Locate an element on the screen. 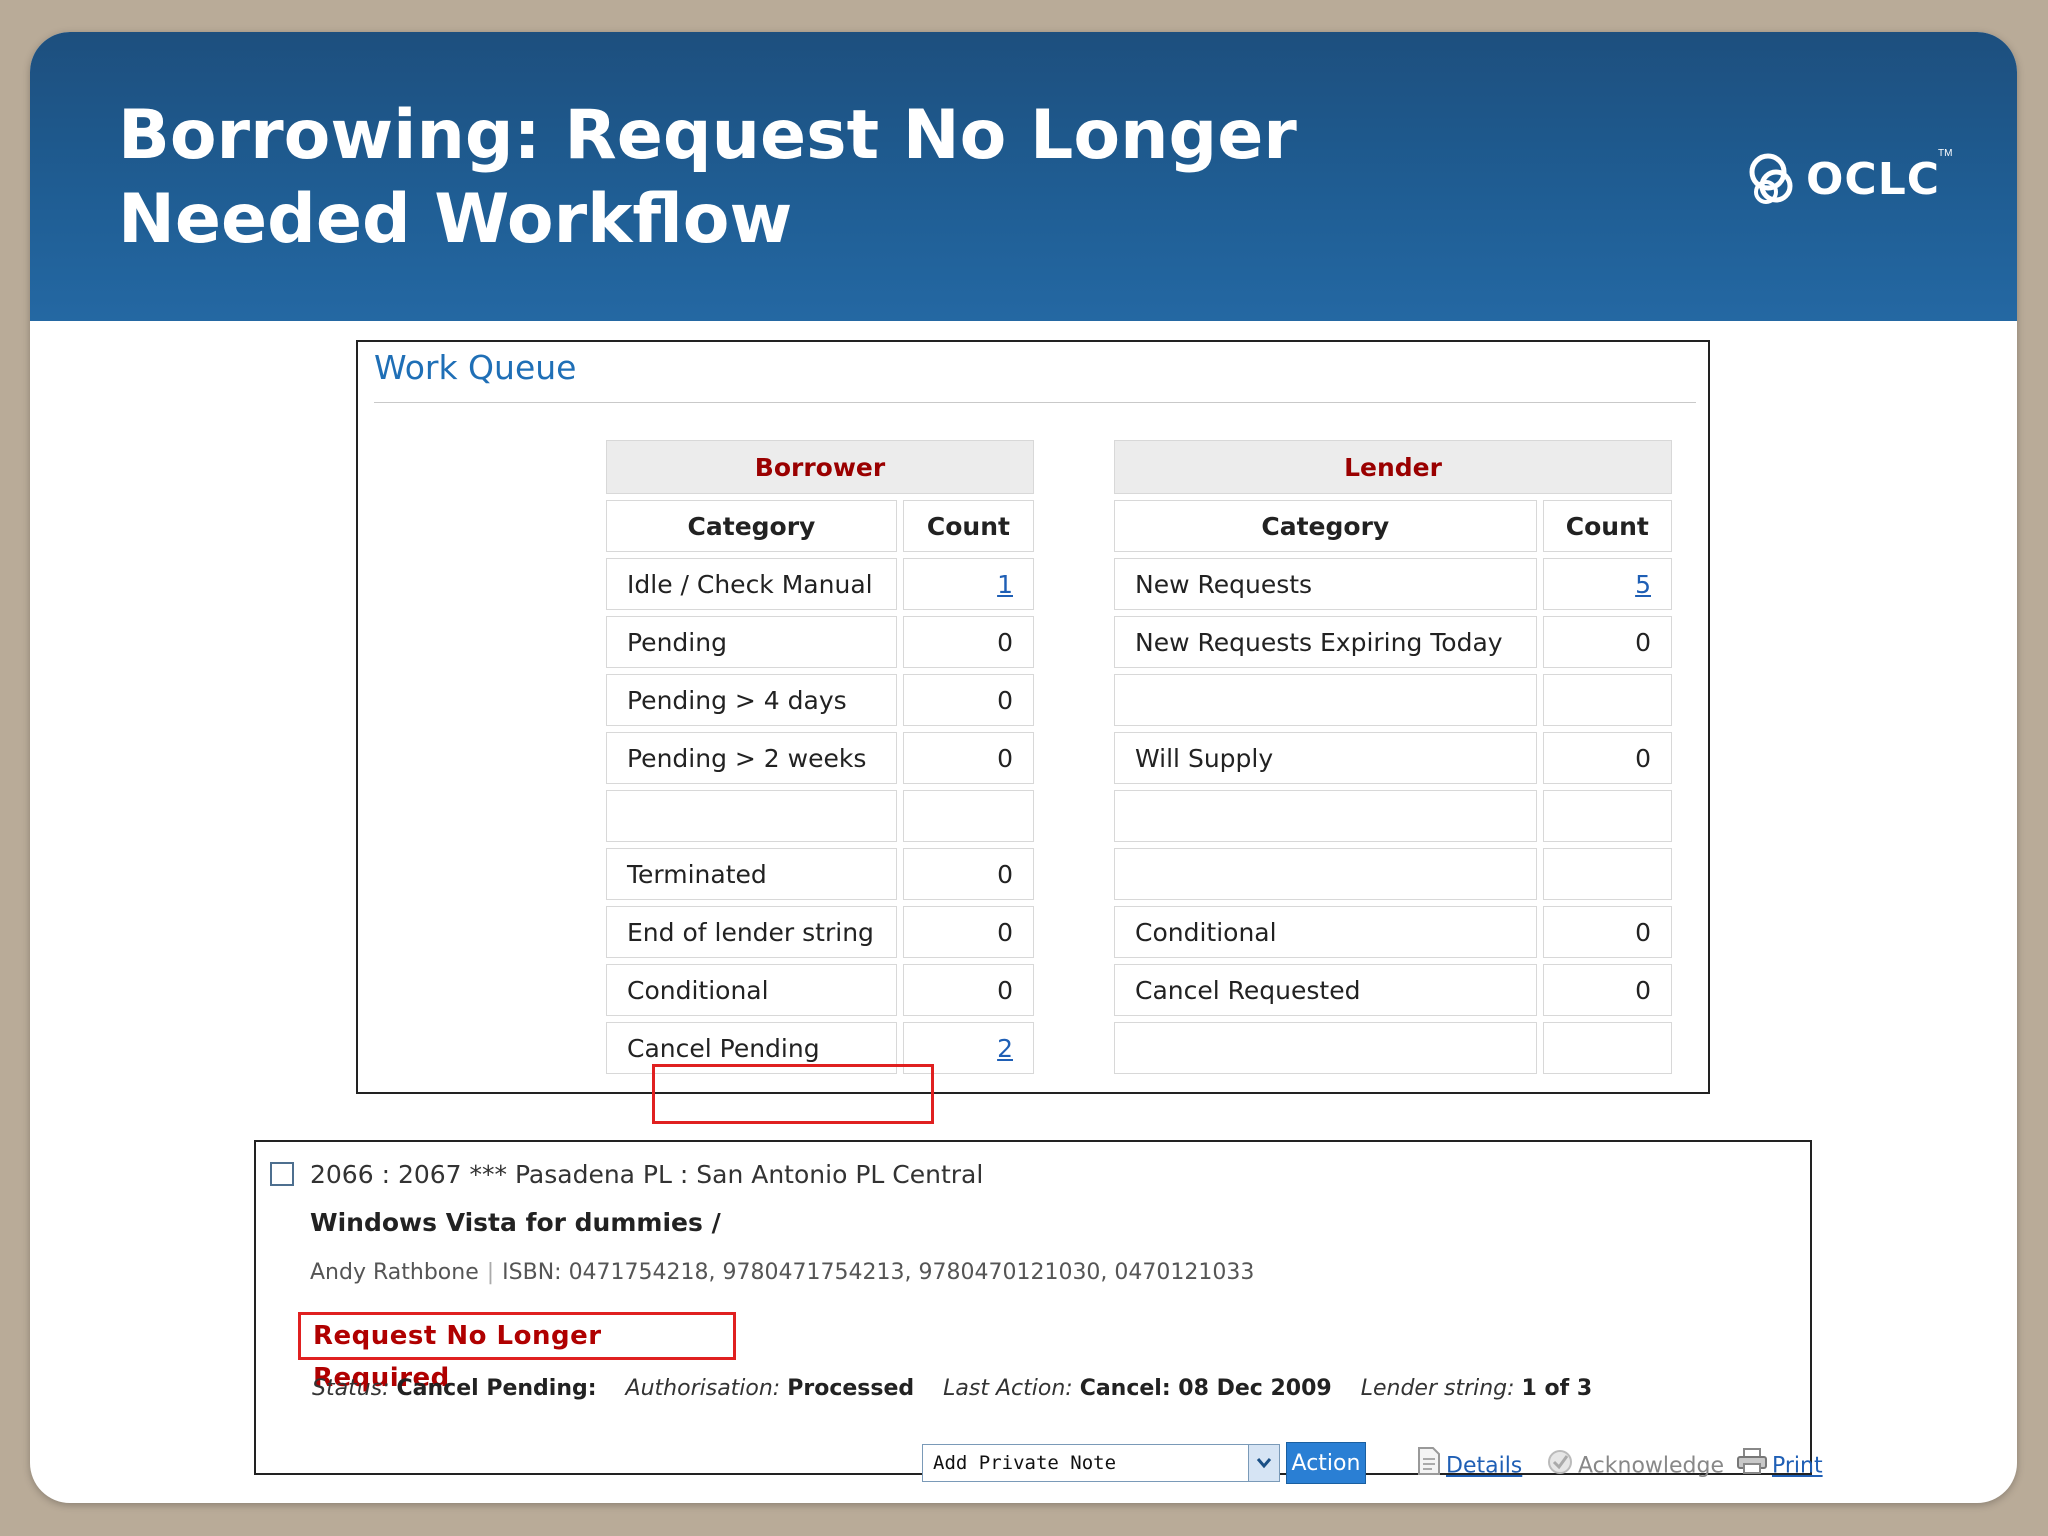 The height and width of the screenshot is (1536, 2048). chevron-down-icon is located at coordinates (1263, 1463).